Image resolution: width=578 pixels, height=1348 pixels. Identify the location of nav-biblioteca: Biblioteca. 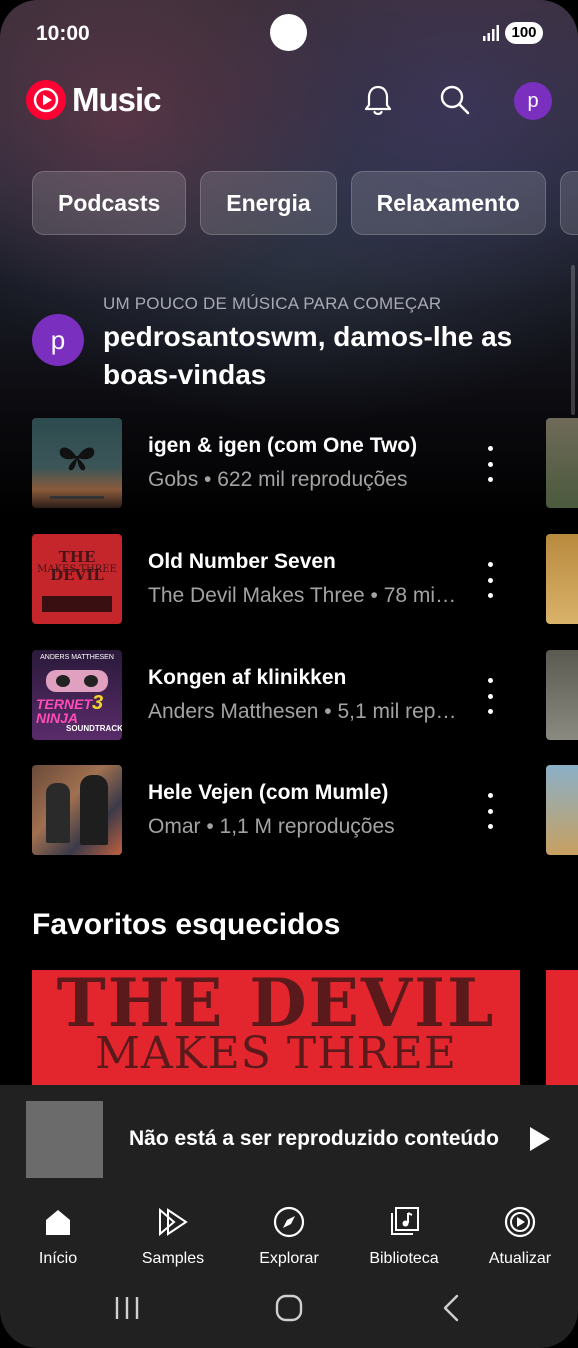
(404, 1236).